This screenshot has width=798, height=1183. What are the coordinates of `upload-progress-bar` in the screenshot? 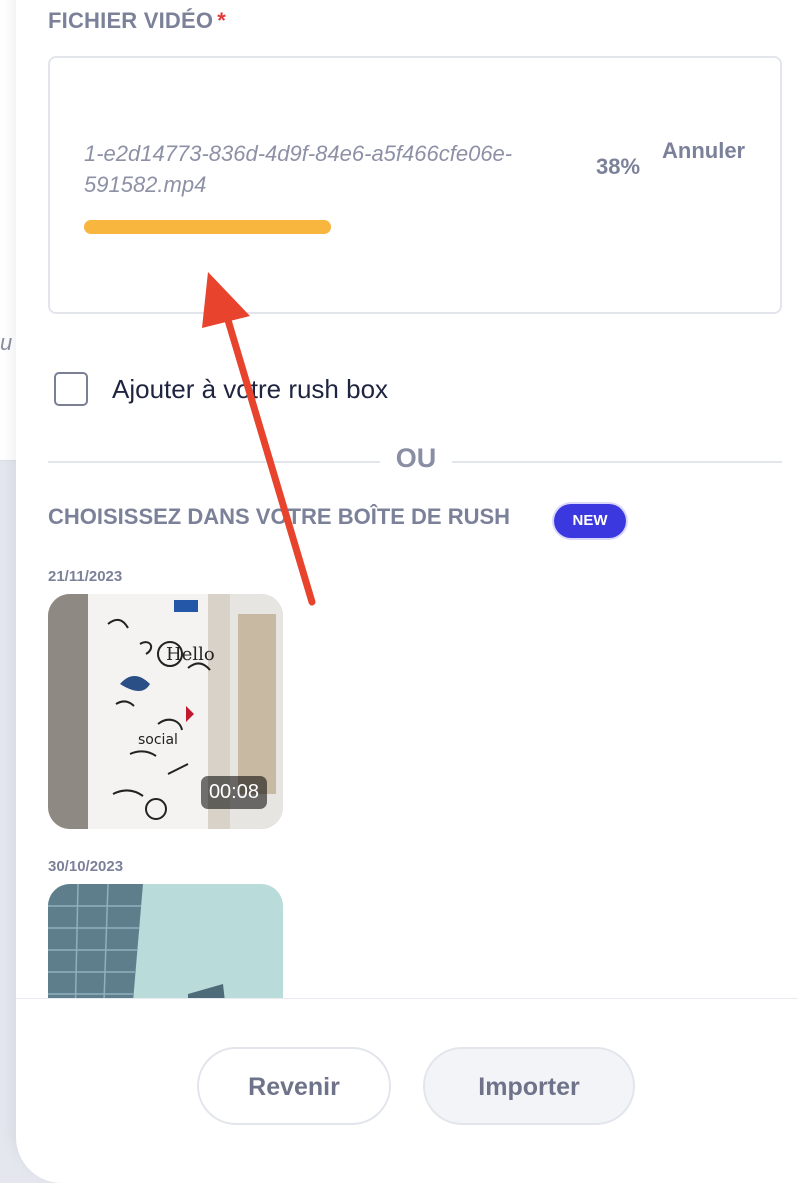 It's located at (409, 227).